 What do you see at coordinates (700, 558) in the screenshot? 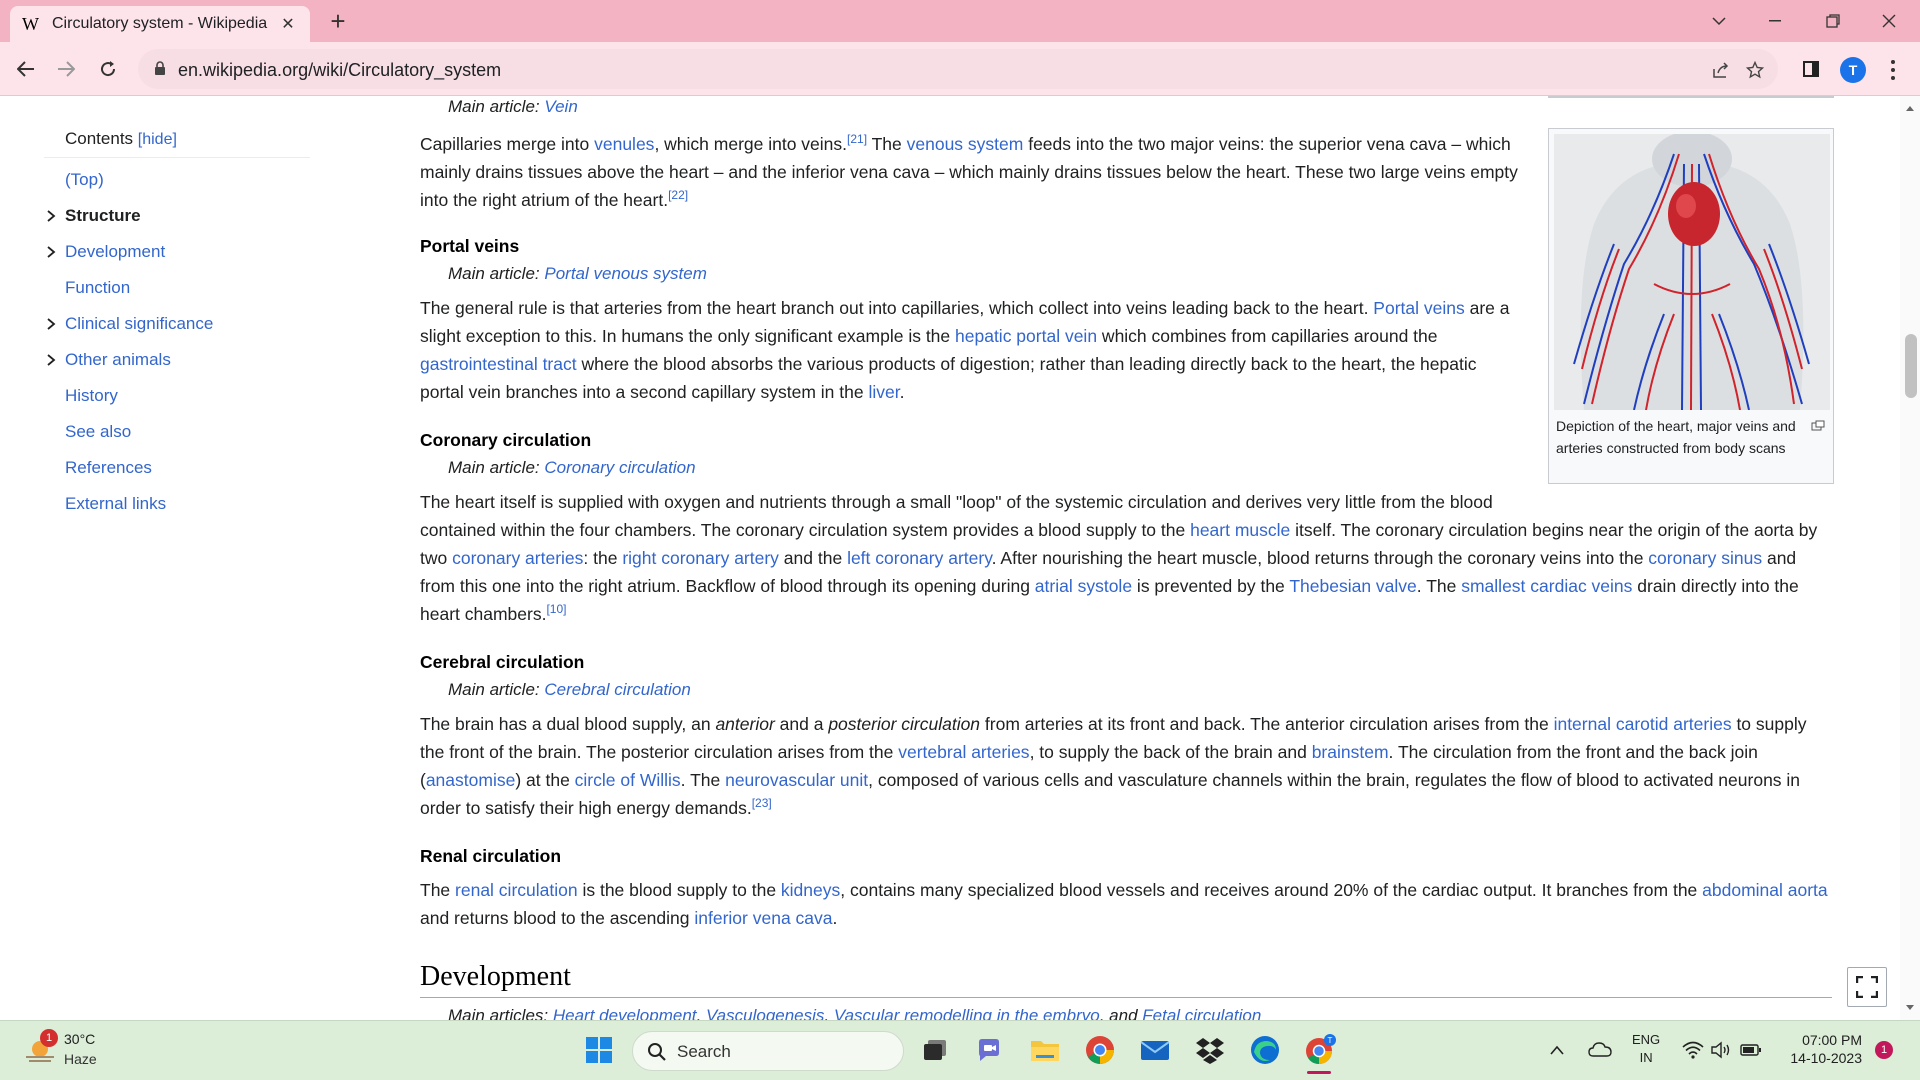
I see `right-coronary-artery-link: right coronary artery` at bounding box center [700, 558].